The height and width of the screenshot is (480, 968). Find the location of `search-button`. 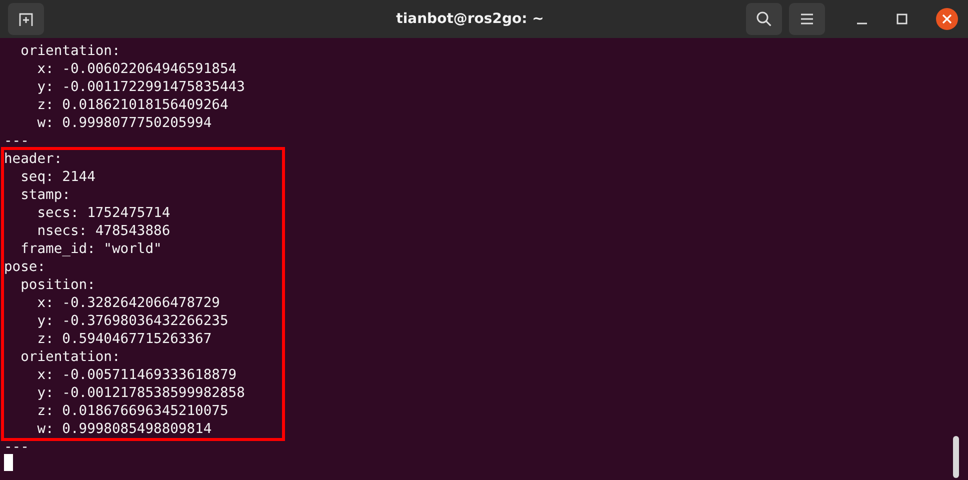

search-button is located at coordinates (764, 19).